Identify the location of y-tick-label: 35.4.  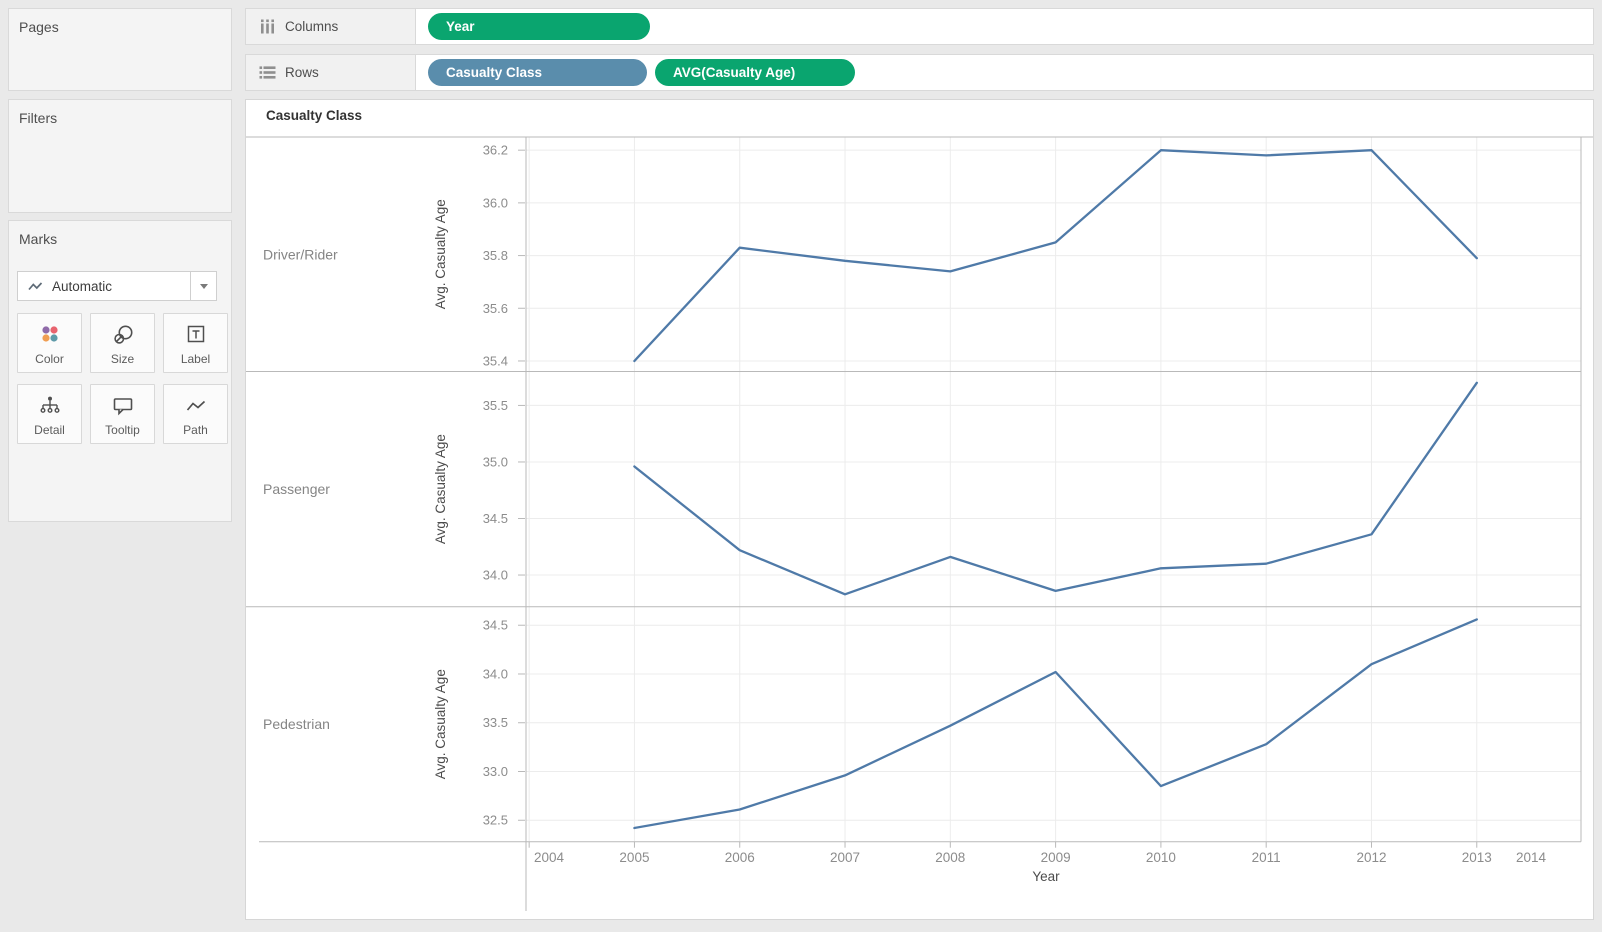
(495, 360).